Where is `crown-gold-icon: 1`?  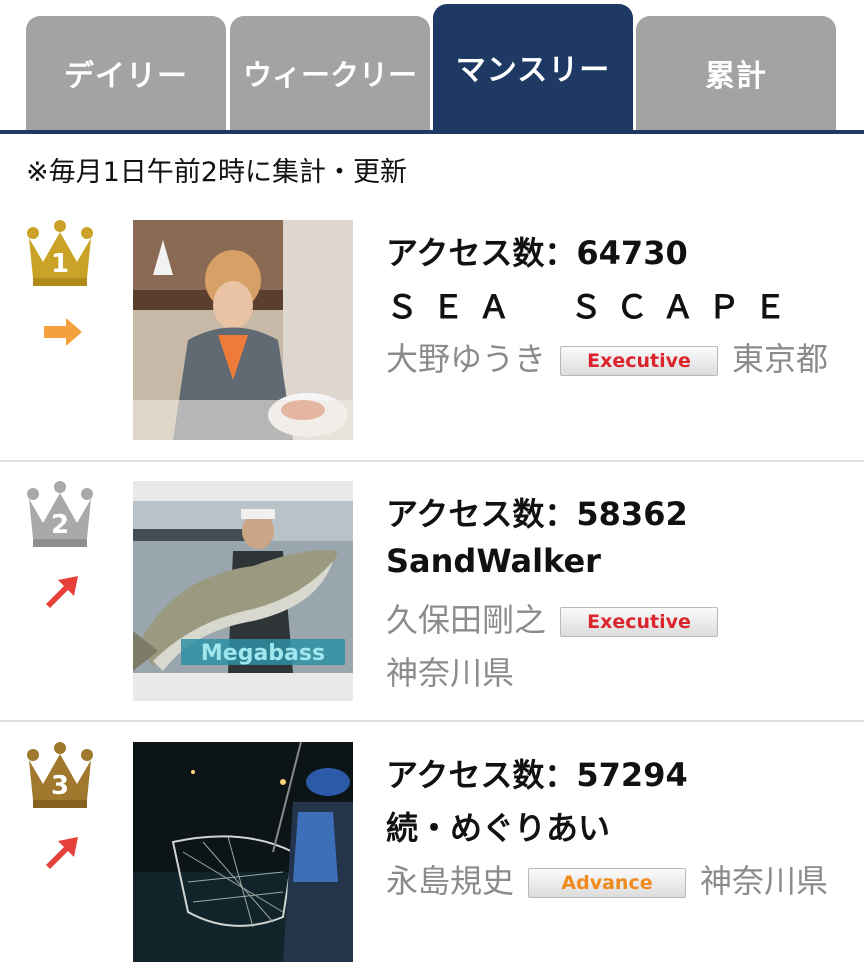
crown-gold-icon: 1 is located at coordinates (60, 253).